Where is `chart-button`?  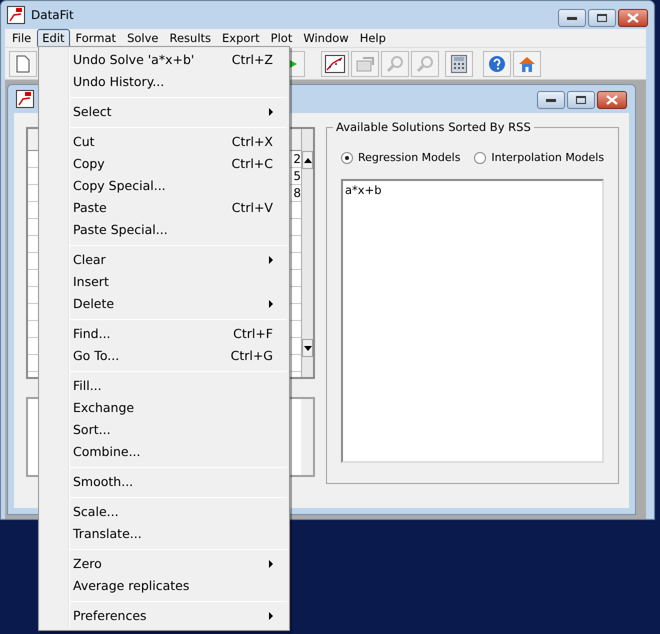
chart-button is located at coordinates (335, 63).